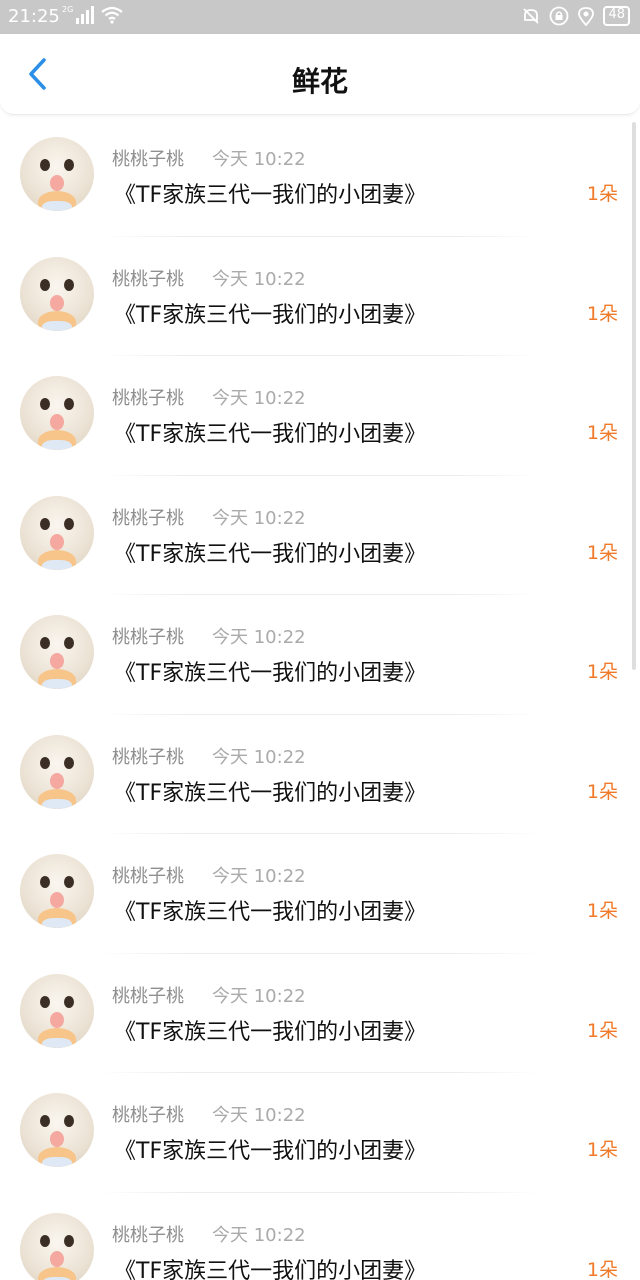 This screenshot has height=1280, width=640. What do you see at coordinates (68, 9) in the screenshot?
I see `network-type: 2G` at bounding box center [68, 9].